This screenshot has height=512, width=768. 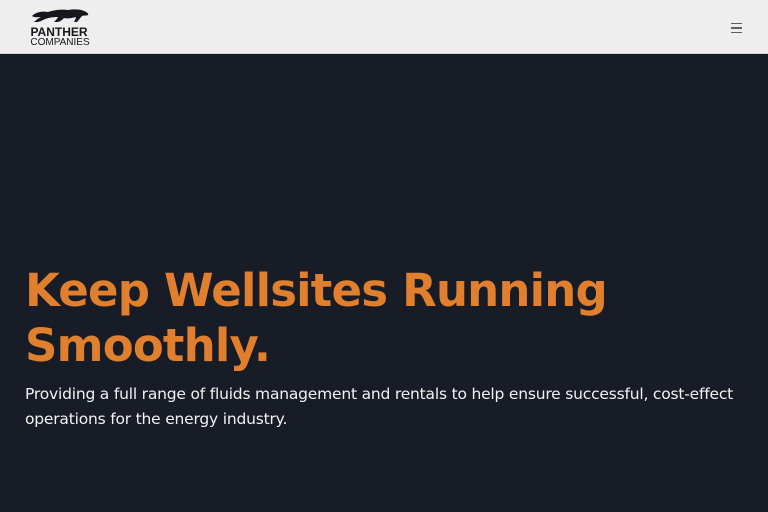 I want to click on hero-title-line-1: Keep Wellsites Running, so click(x=316, y=290).